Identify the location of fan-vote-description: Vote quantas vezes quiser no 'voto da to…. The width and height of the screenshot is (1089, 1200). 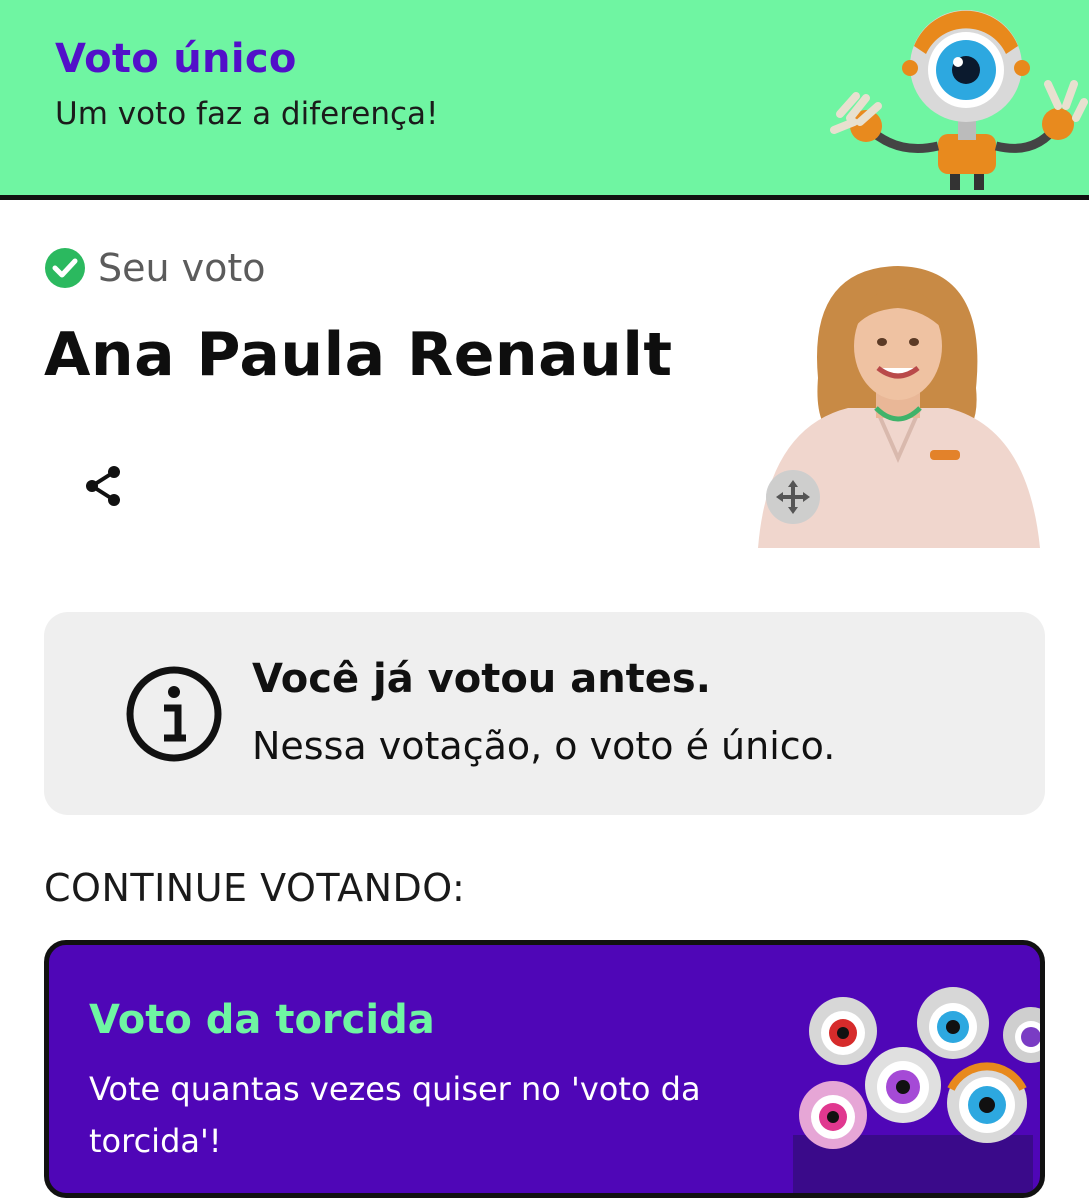
(395, 1115).